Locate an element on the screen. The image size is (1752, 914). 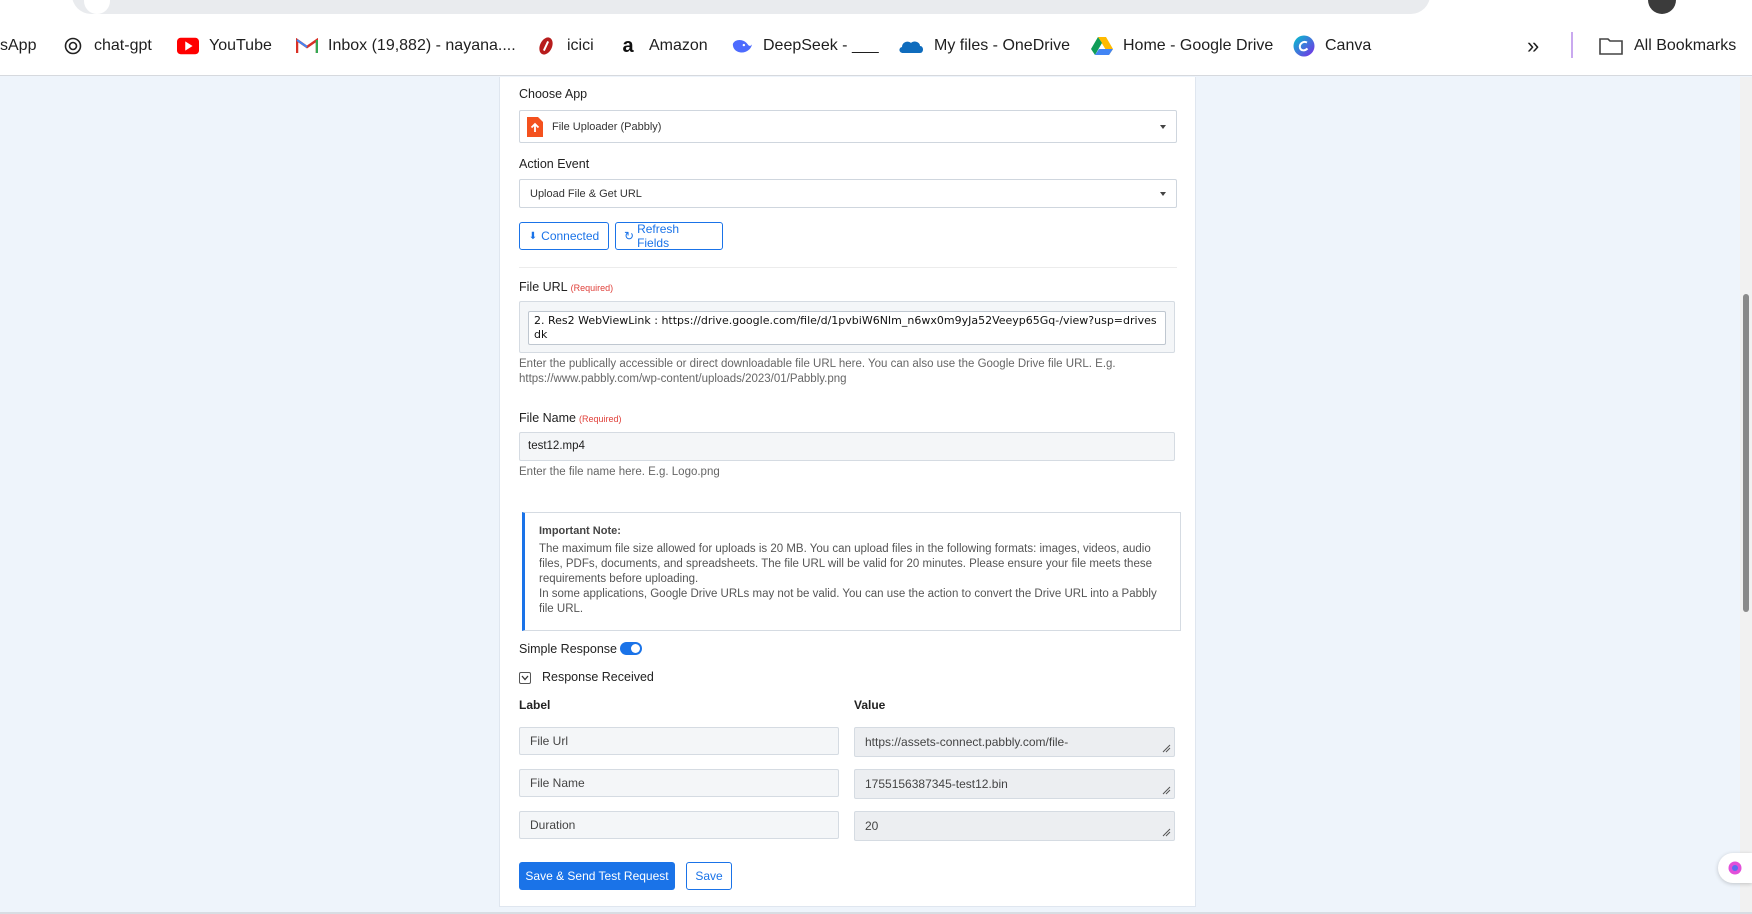
bookmark-youtube: YouTube is located at coordinates (224, 46).